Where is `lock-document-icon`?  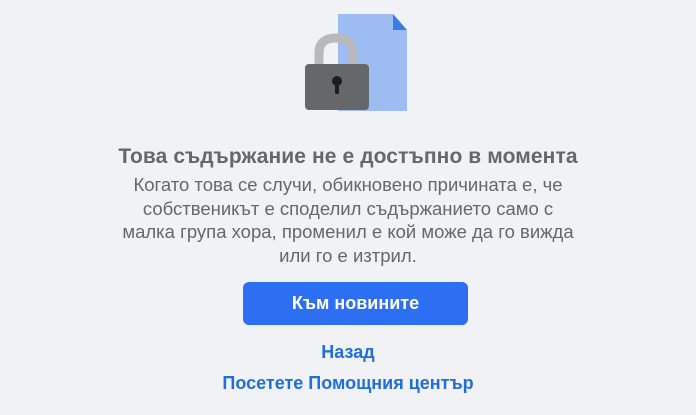
lock-document-icon is located at coordinates (356, 62).